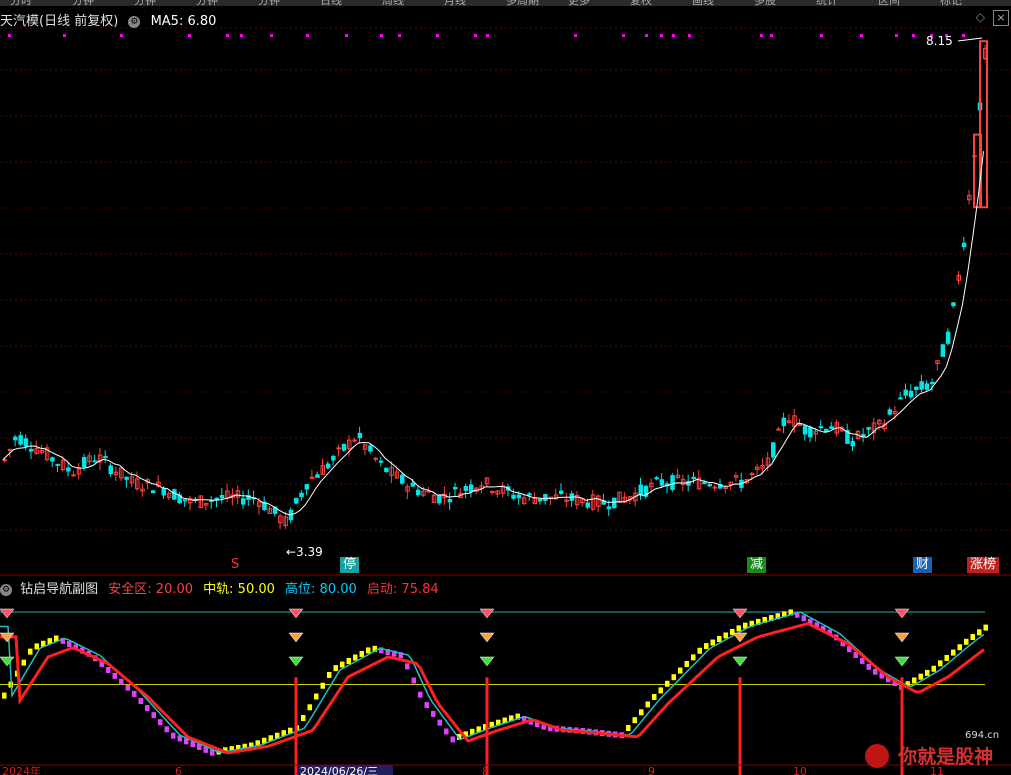 The image size is (1011, 775). What do you see at coordinates (350, 565) in the screenshot?
I see `event-badge: 停` at bounding box center [350, 565].